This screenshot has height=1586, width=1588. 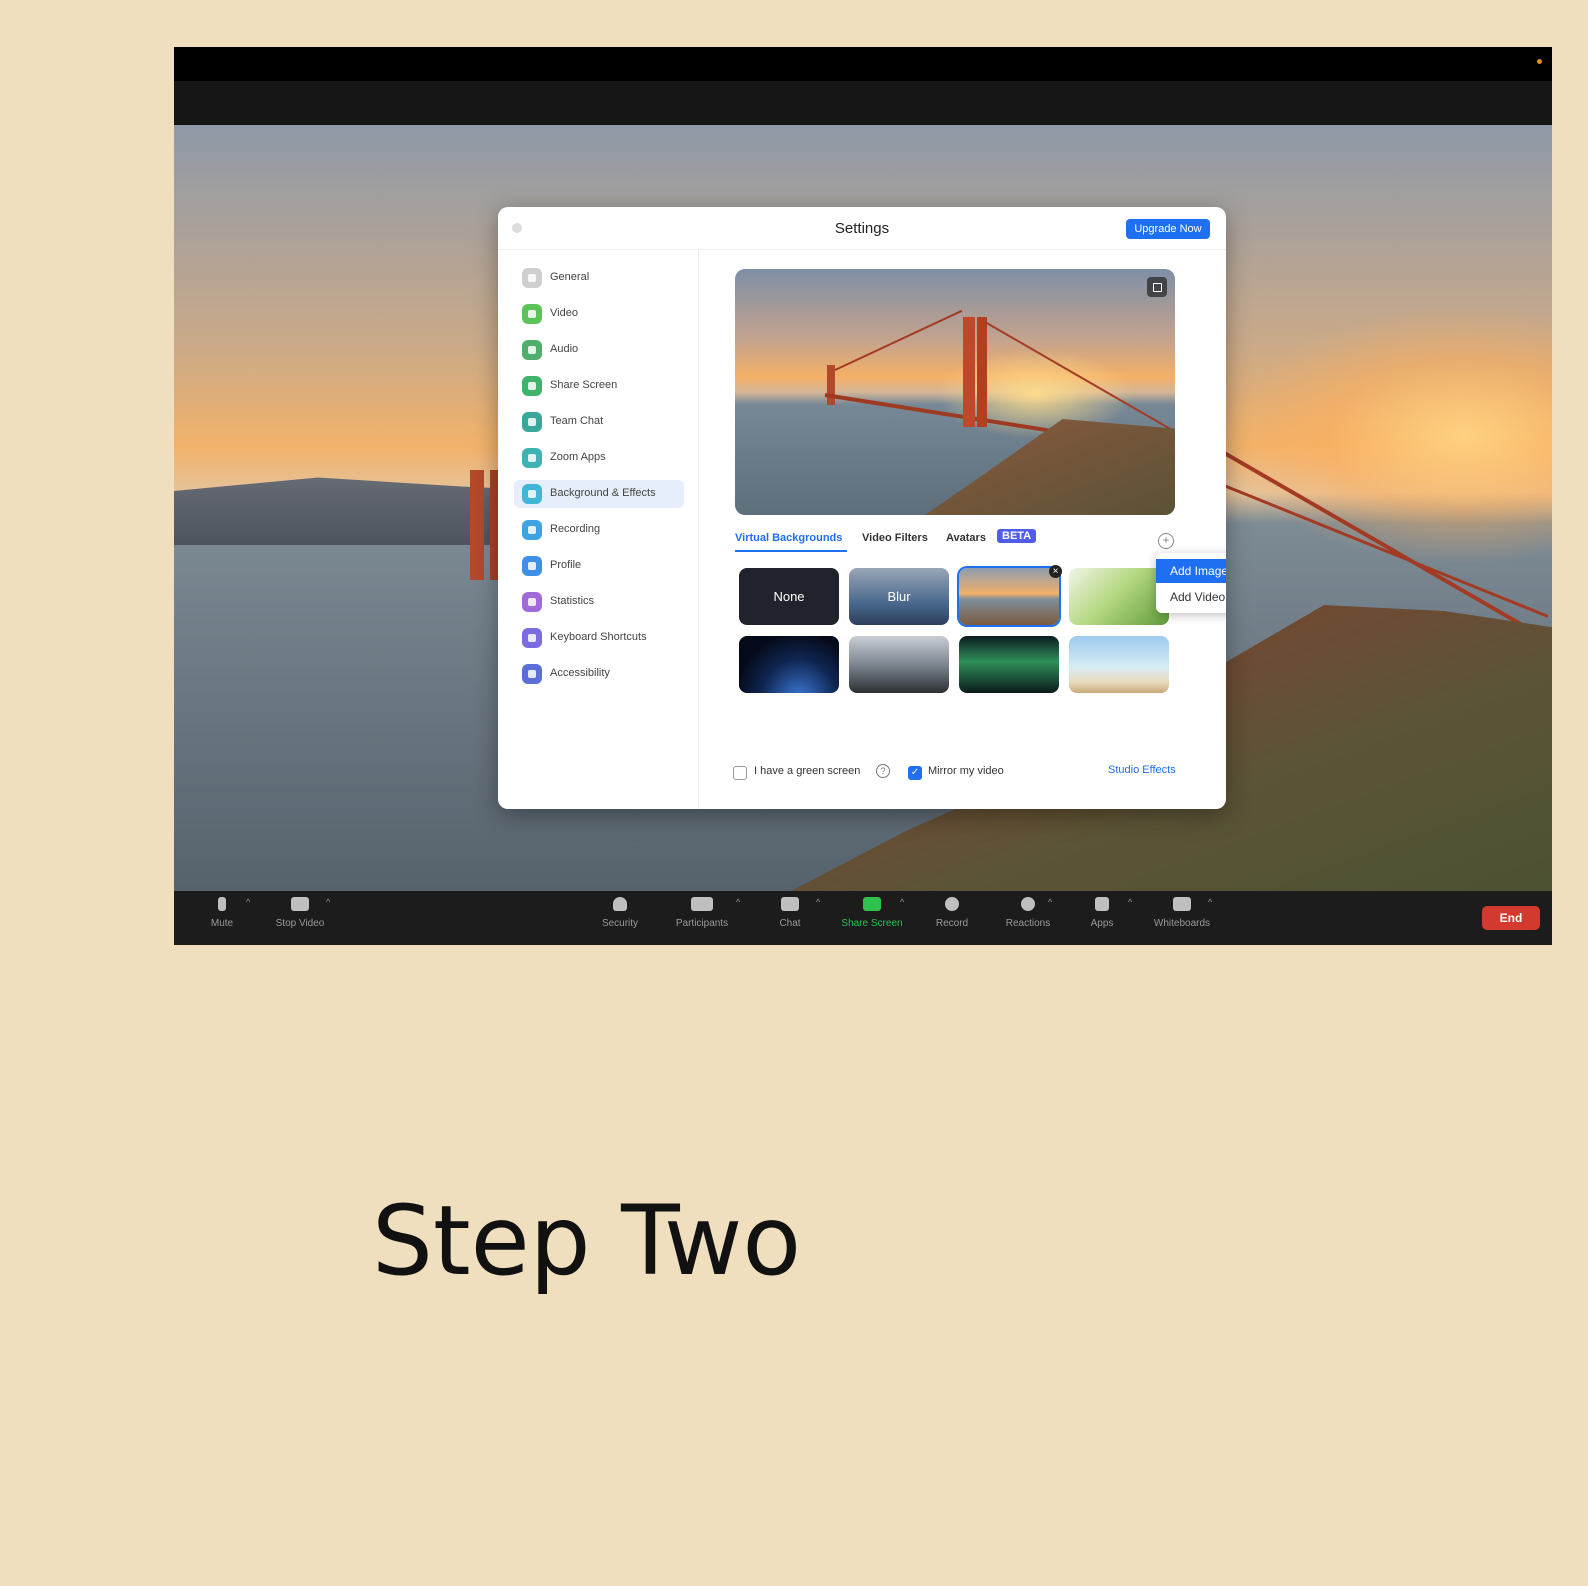 I want to click on settings-title: Settings, so click(x=862, y=228).